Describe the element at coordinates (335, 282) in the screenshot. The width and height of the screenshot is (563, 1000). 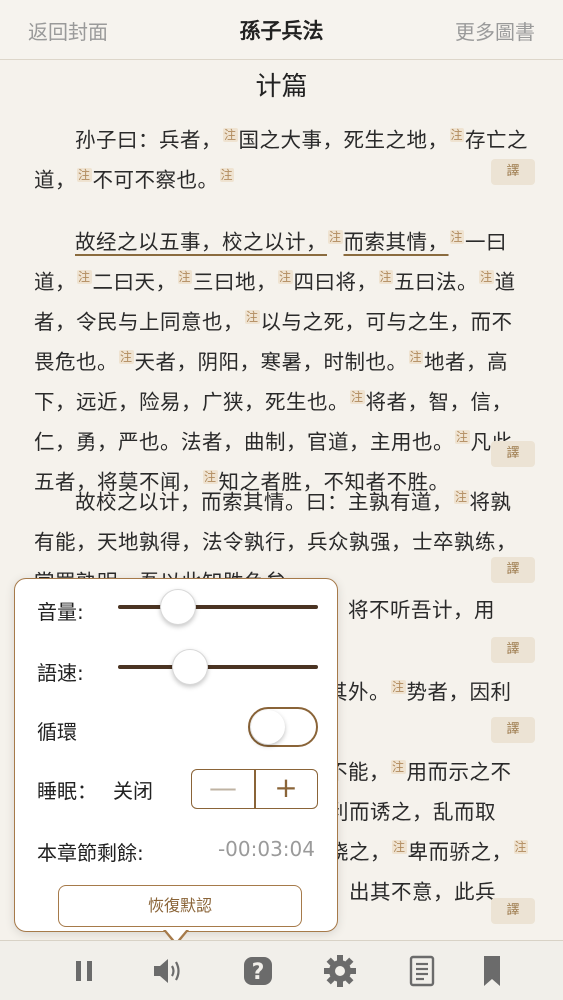
I see `paragraph-text: 四曰将，` at that location.